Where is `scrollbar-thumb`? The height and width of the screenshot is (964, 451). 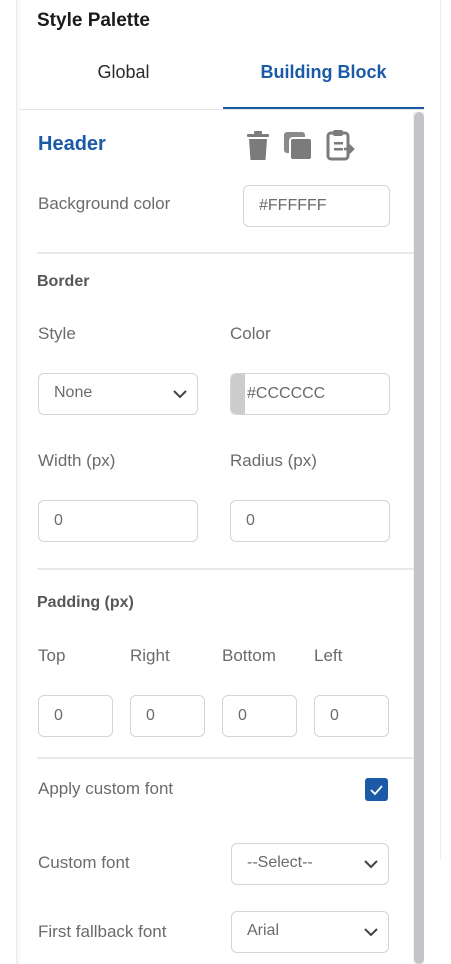 scrollbar-thumb is located at coordinates (419, 538).